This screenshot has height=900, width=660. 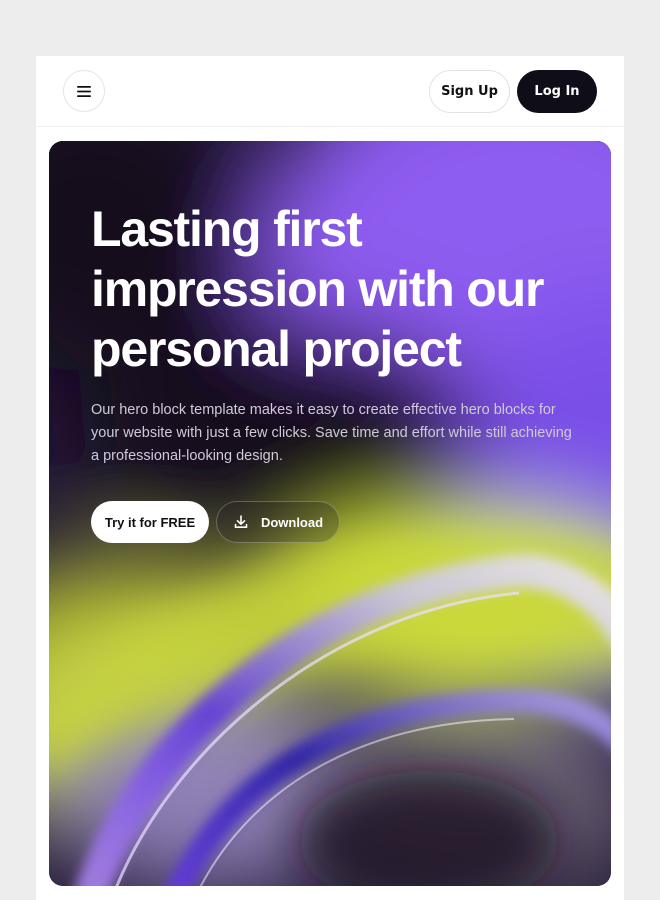 What do you see at coordinates (557, 91) in the screenshot?
I see `log-in-button: Log In` at bounding box center [557, 91].